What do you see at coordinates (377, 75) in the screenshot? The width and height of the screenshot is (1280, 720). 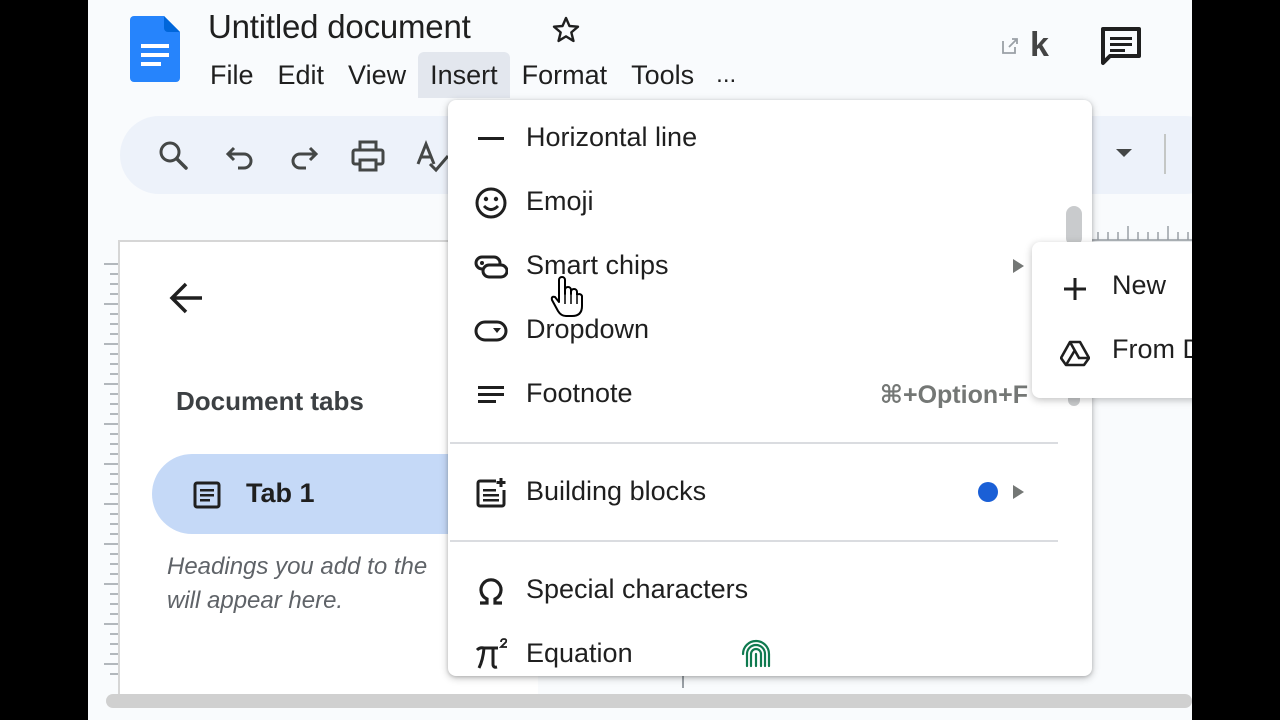 I see `menu-view: View` at bounding box center [377, 75].